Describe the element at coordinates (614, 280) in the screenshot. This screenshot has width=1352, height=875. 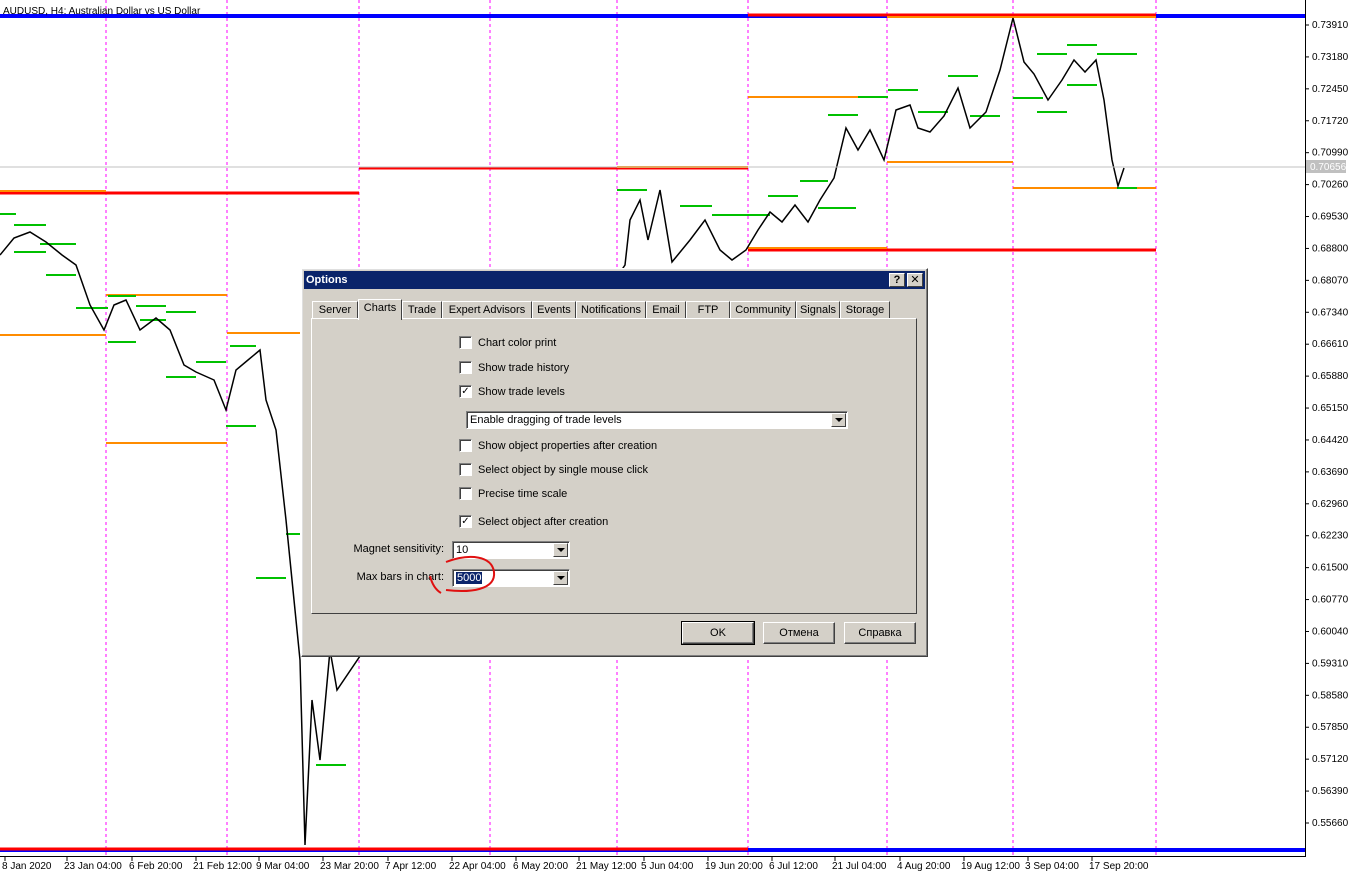
I see `dialog-titlebar: Options ? ✕` at that location.